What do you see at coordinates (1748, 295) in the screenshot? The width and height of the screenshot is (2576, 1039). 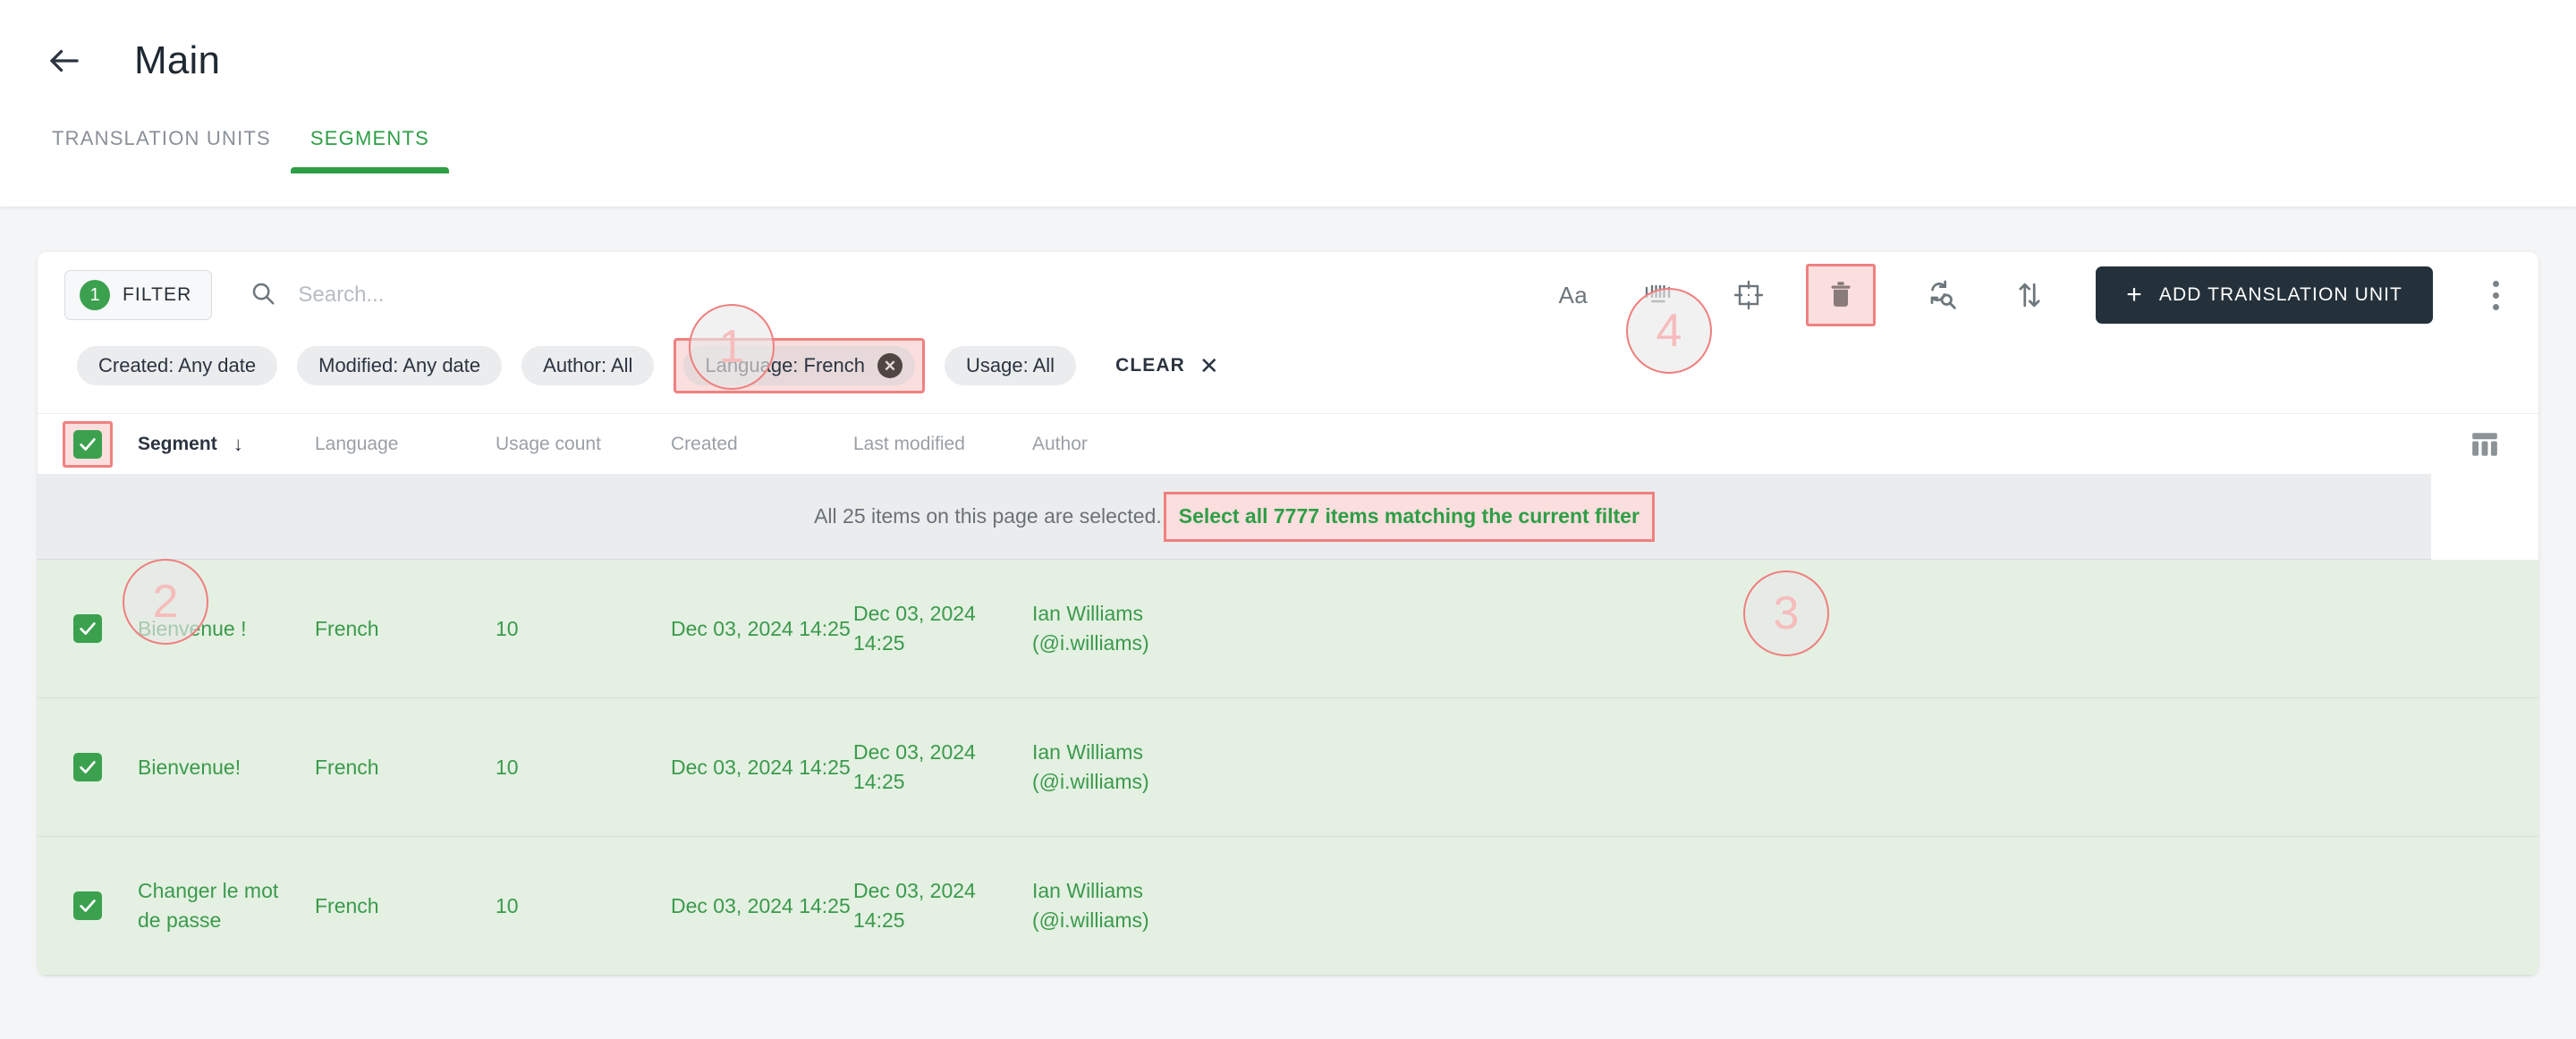 I see `regex-selection-icon` at bounding box center [1748, 295].